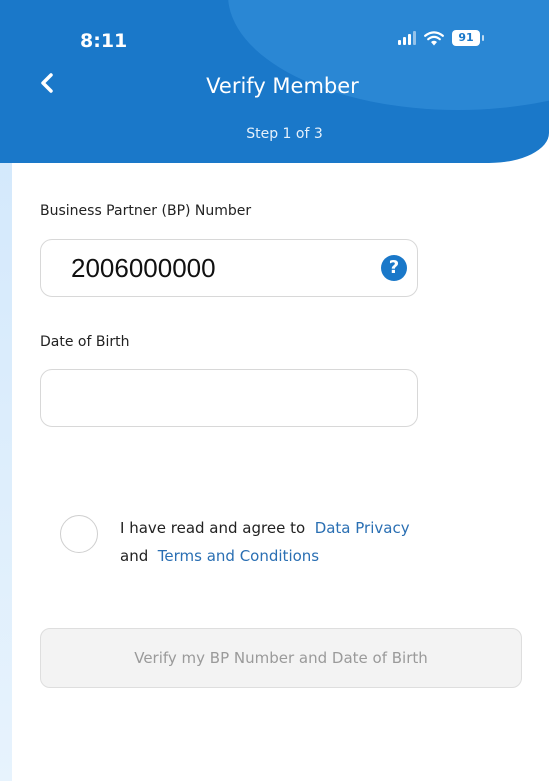 The image size is (549, 781). I want to click on page-title-text: Verify Member, so click(282, 86).